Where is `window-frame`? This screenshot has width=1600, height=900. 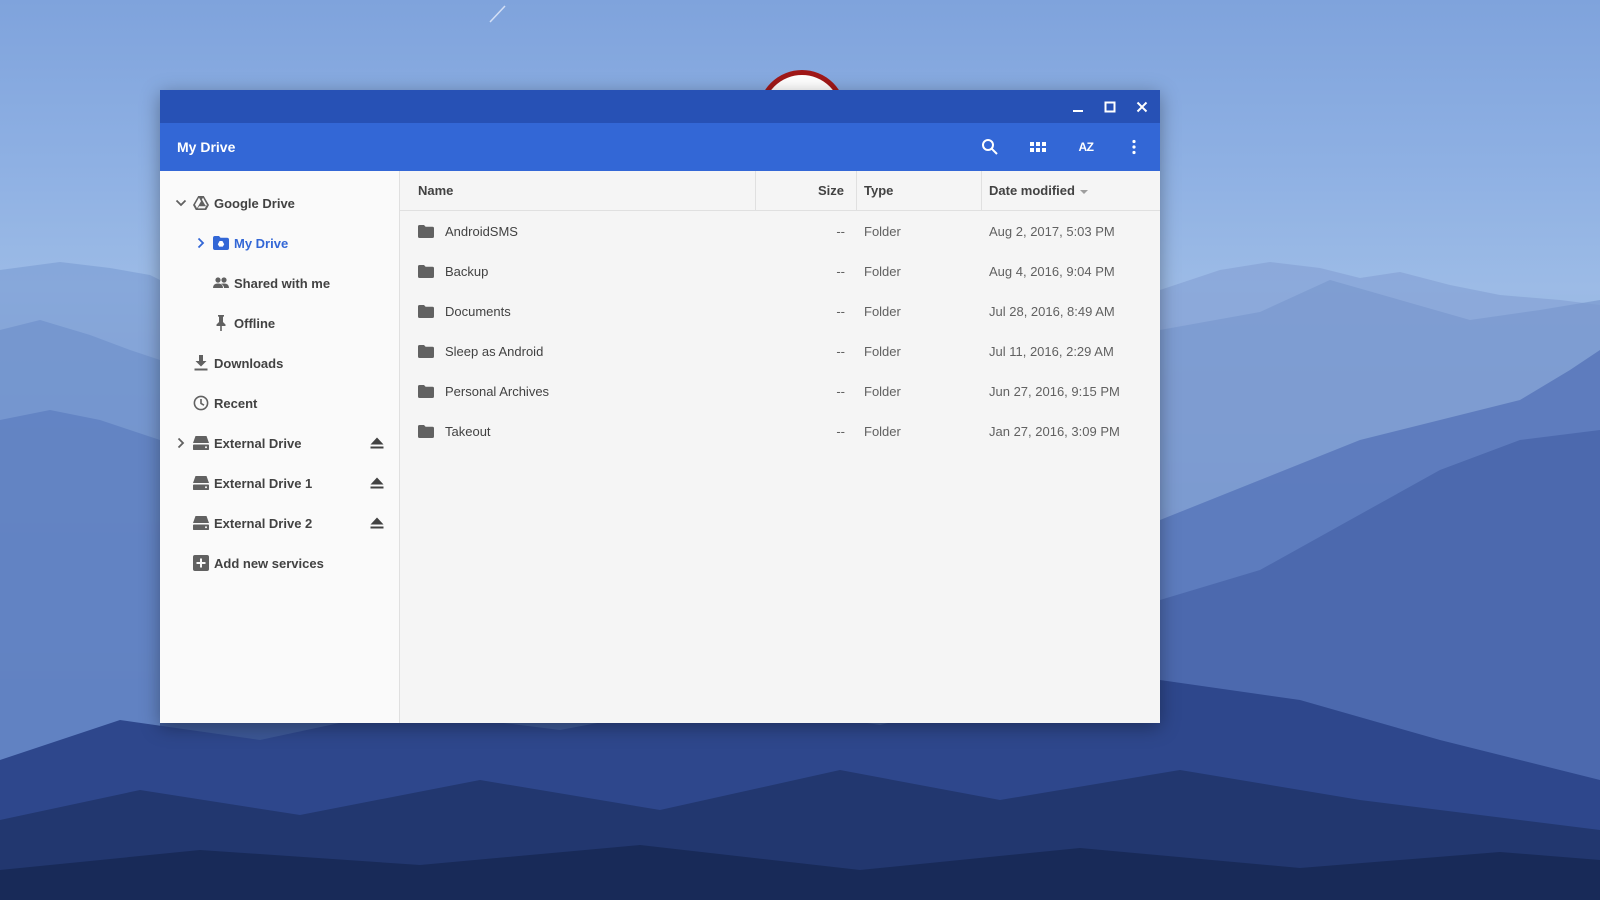
window-frame is located at coordinates (660, 106).